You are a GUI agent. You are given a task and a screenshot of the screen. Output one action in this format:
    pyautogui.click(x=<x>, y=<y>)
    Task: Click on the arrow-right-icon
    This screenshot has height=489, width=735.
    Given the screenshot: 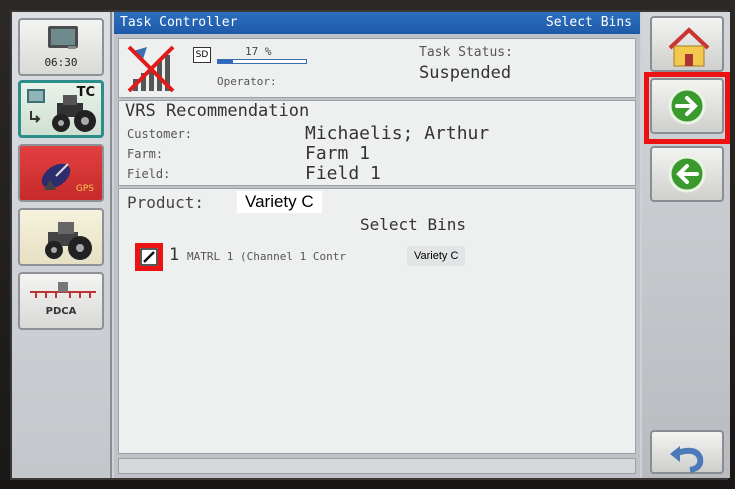 What is the action you would take?
    pyautogui.click(x=687, y=106)
    